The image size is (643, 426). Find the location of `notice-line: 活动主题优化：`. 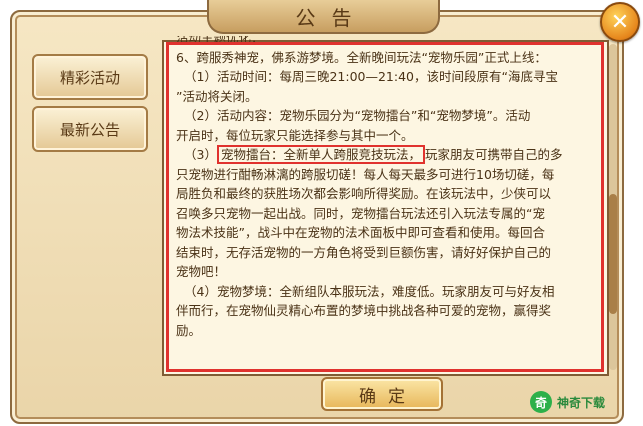

notice-line: 活动主题优化： is located at coordinates (220, 40).